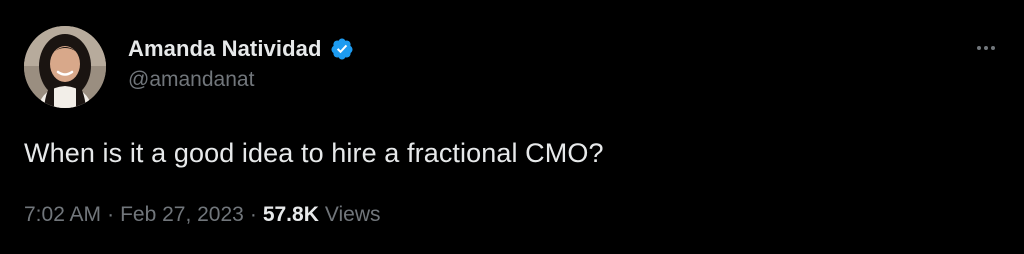 The width and height of the screenshot is (1024, 254). I want to click on name-row: Amanda Natividad, so click(241, 49).